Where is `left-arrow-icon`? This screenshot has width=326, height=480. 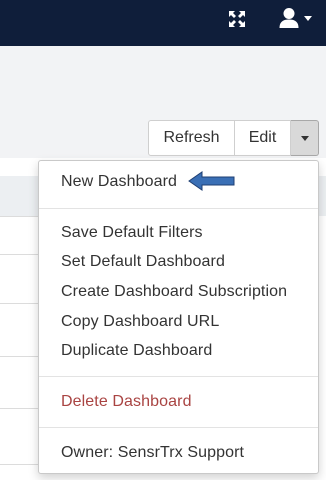 left-arrow-icon is located at coordinates (211, 181).